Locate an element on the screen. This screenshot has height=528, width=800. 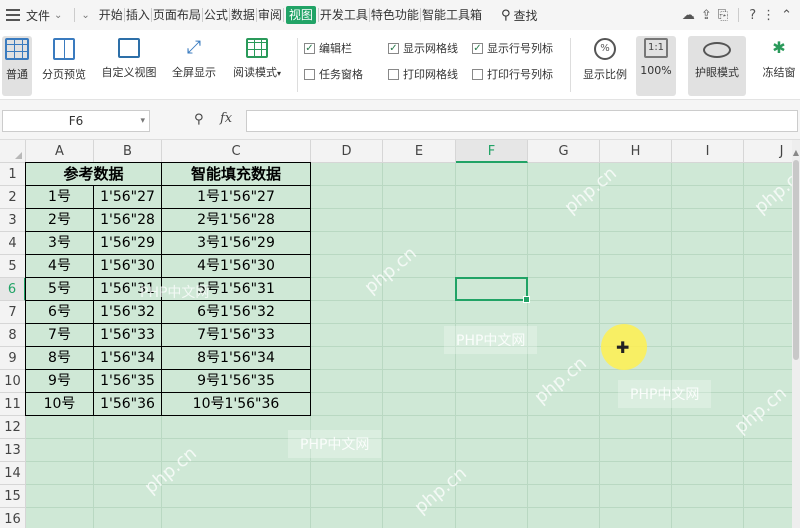
find-button: ⚲ 查找 is located at coordinates (519, 15).